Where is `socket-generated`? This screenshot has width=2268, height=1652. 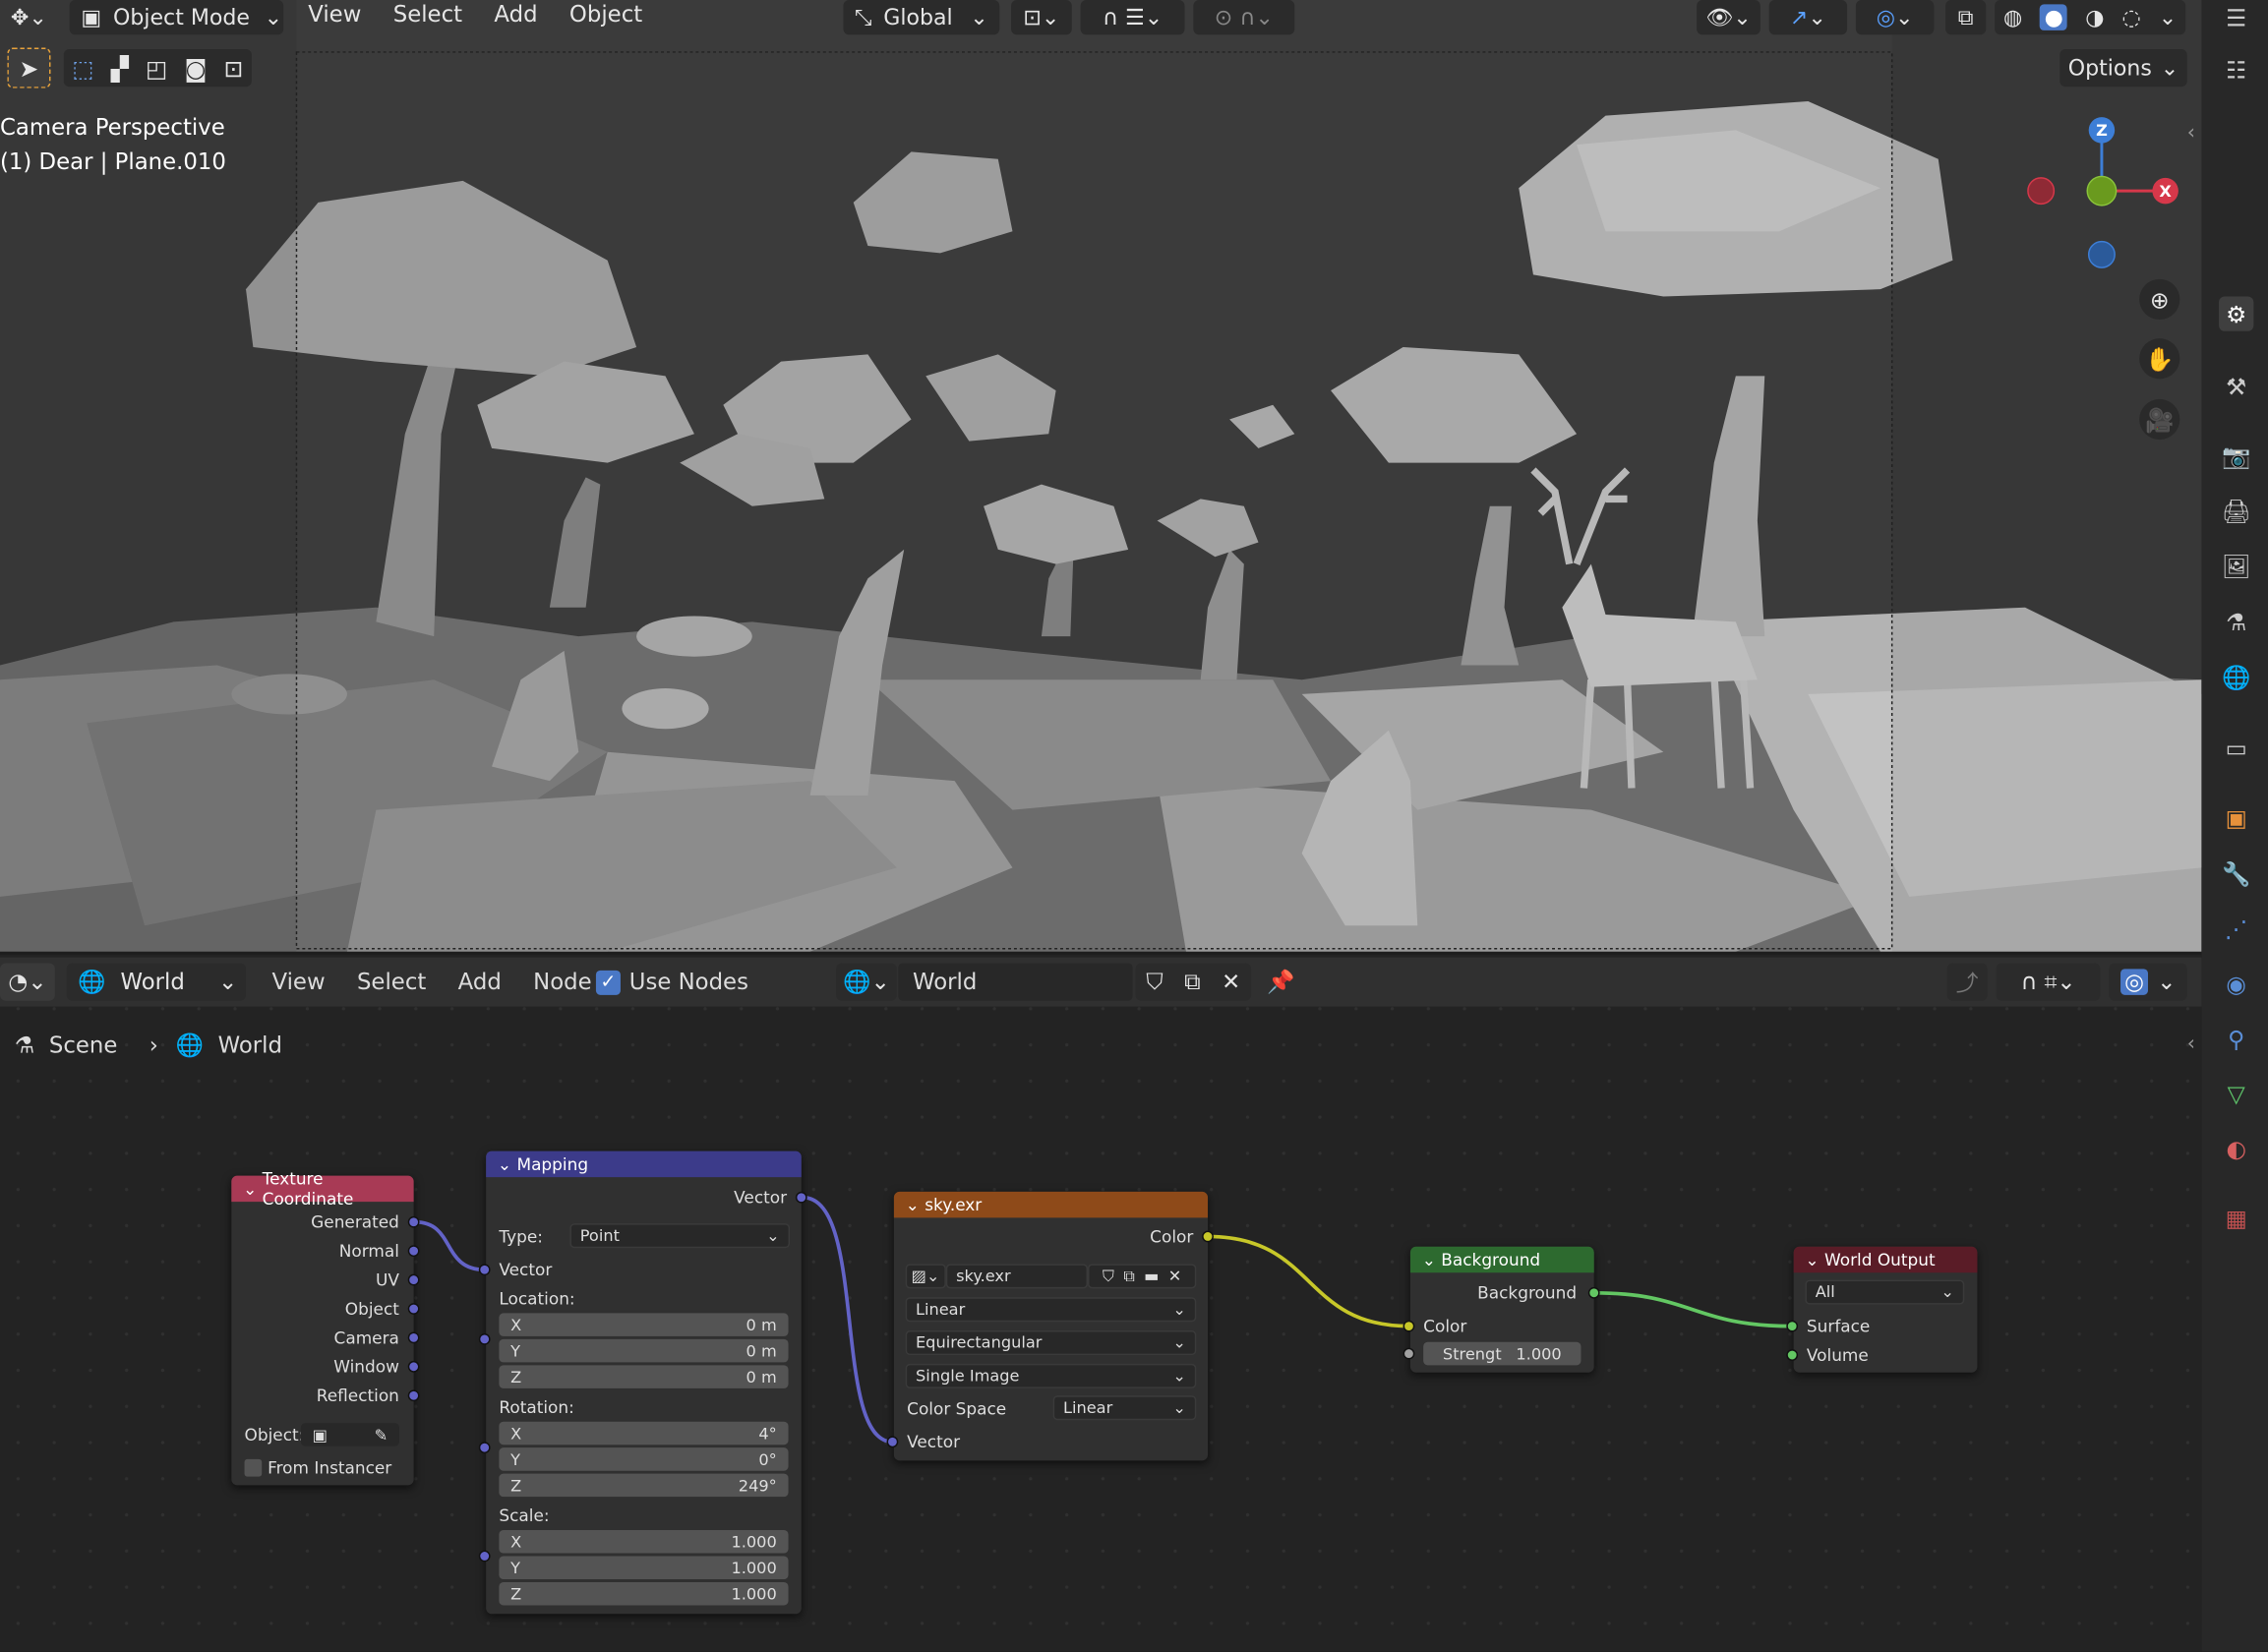
socket-generated is located at coordinates (413, 1221).